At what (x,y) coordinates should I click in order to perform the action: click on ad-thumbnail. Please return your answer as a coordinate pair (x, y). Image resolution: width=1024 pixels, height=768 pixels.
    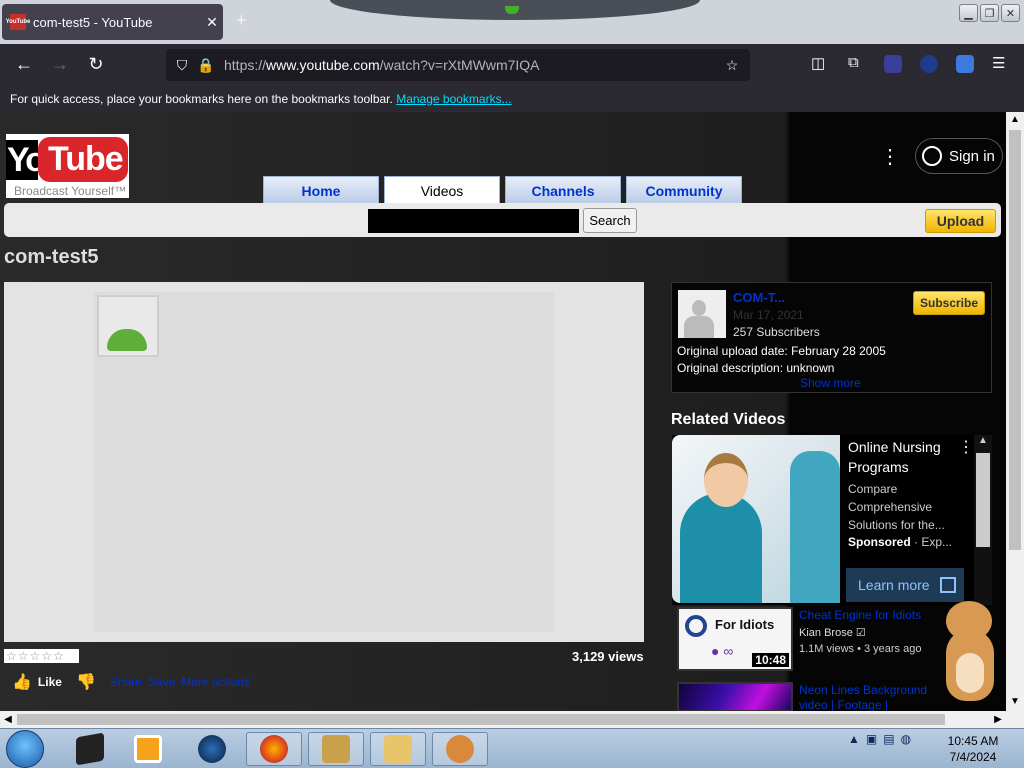
    Looking at the image, I should click on (756, 519).